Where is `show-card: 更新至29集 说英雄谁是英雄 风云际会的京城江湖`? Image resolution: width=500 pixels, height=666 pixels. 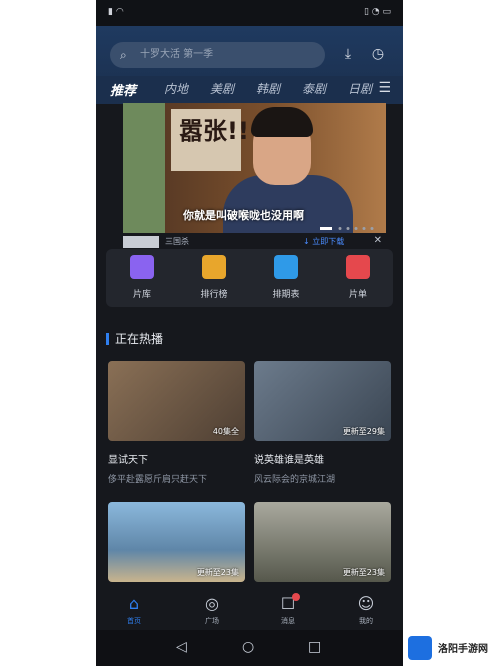
show-card: 更新至29集 说英雄谁是英雄 风云际会的京城江湖 is located at coordinates (322, 423).